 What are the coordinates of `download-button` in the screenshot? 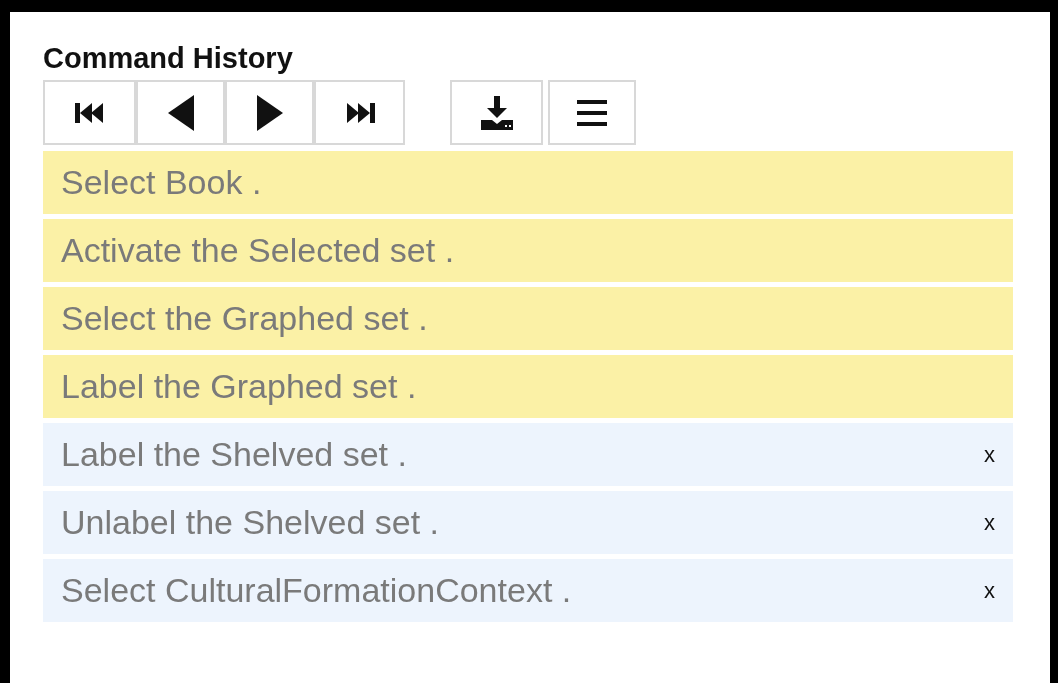 It's located at (496, 112).